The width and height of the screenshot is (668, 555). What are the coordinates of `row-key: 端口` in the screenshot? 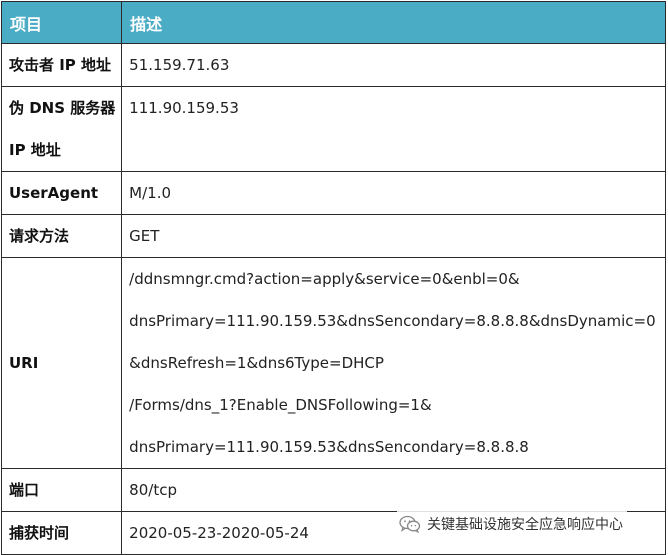 It's located at (24, 490).